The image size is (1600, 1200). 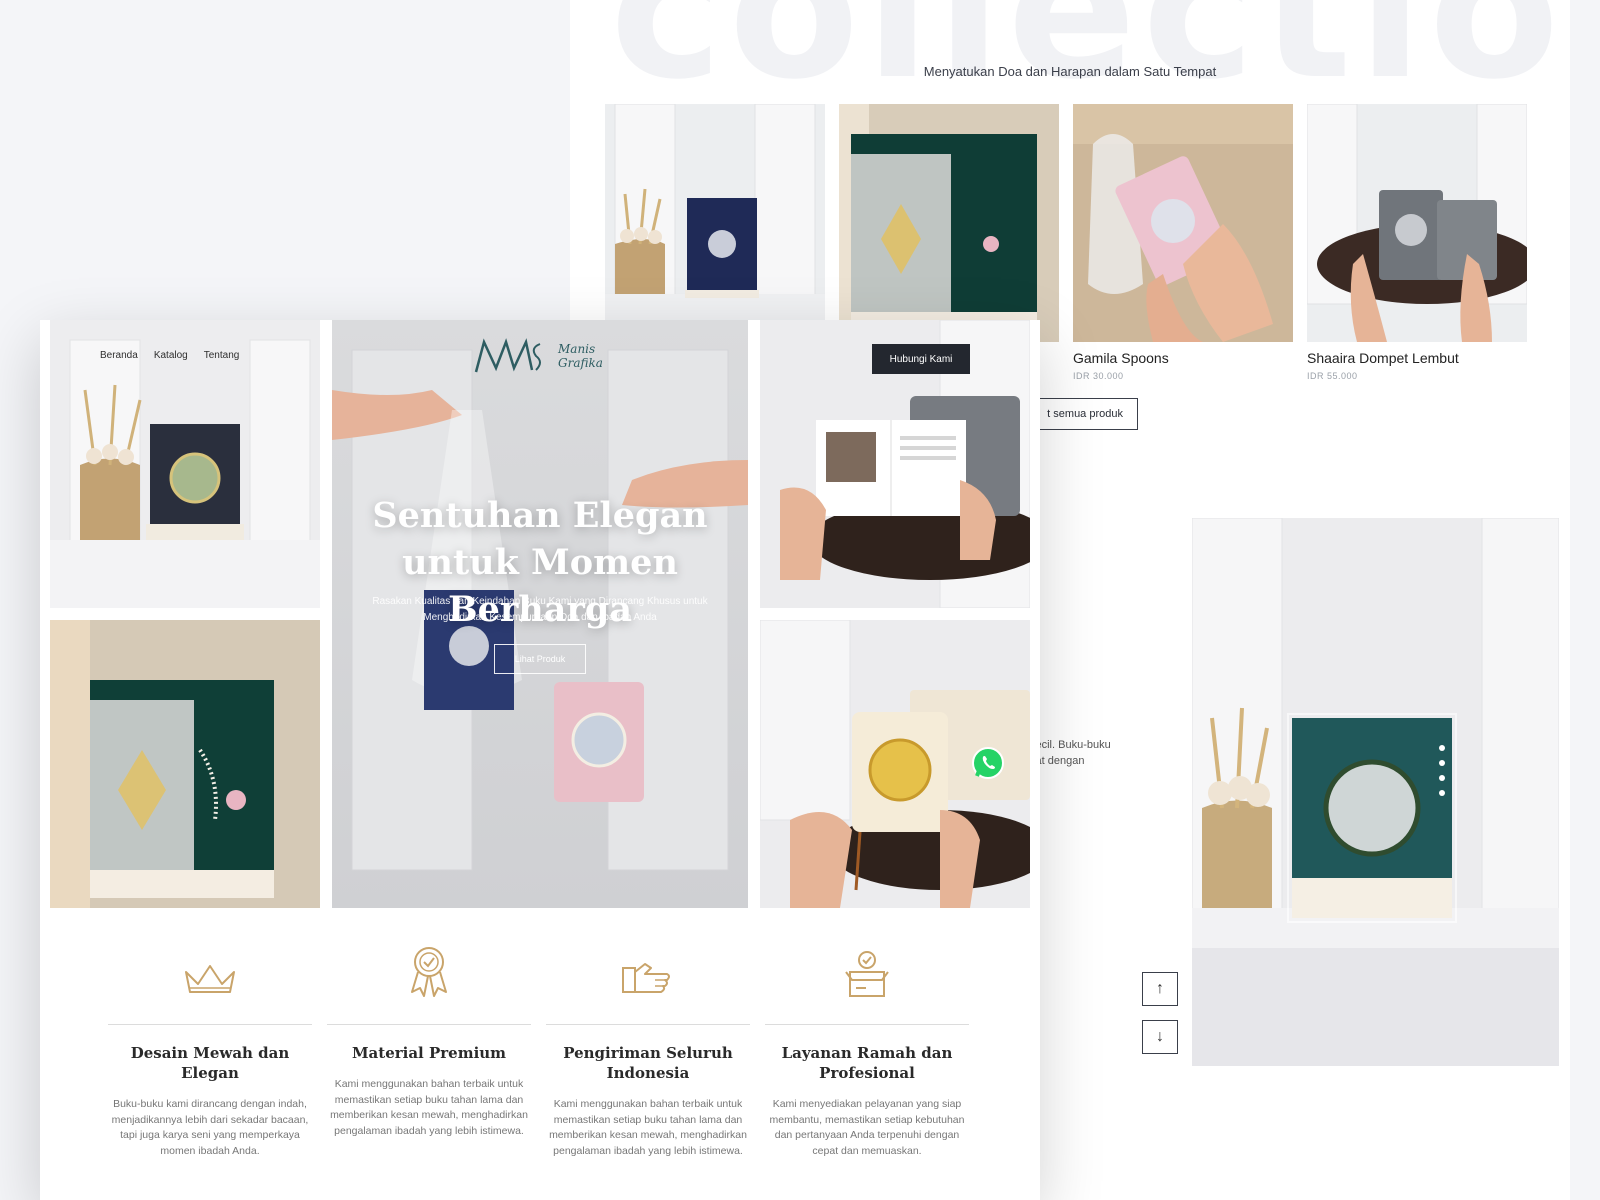 What do you see at coordinates (580, 363) in the screenshot?
I see `logo-line: Grafika` at bounding box center [580, 363].